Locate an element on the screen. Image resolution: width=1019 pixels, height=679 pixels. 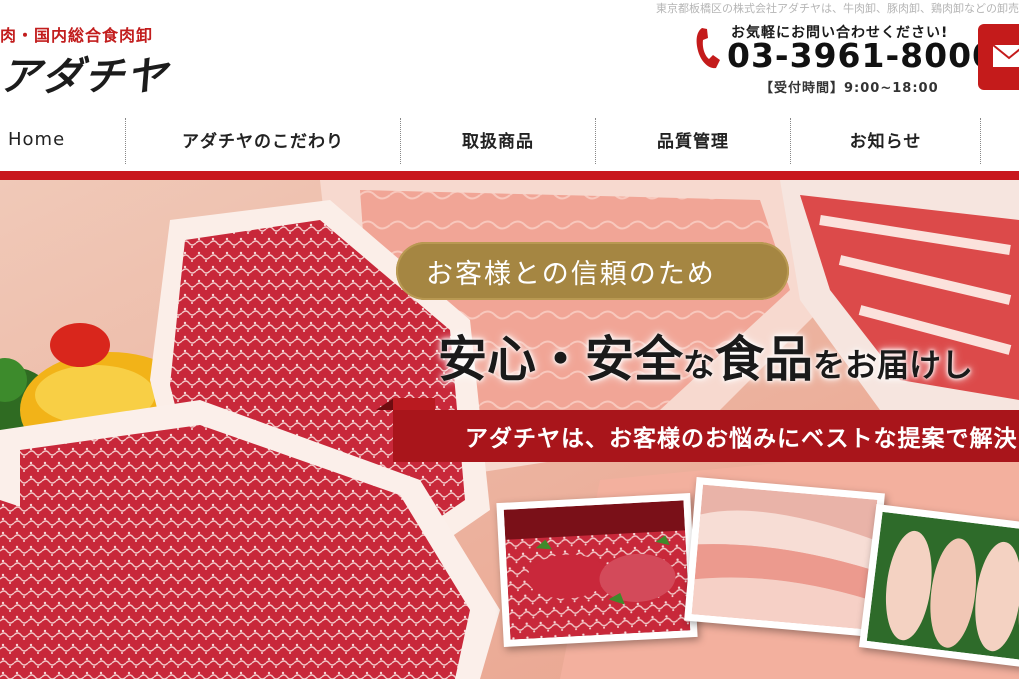
main-nav: Home アダチヤのこだわり 取扱商品 品質管理 お知らせ is located at coordinates (509, 141).